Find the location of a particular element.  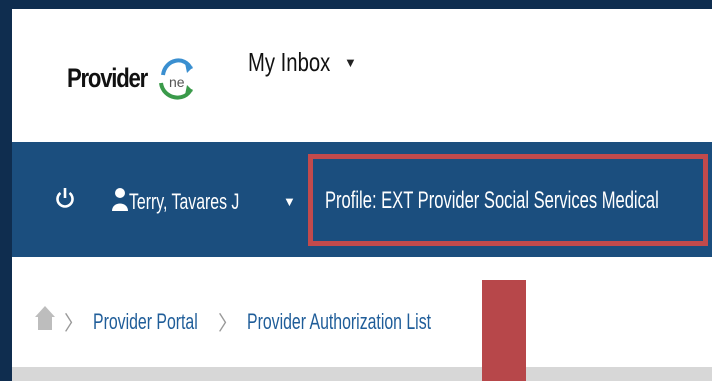

logo-one-icon: ne is located at coordinates (177, 81).